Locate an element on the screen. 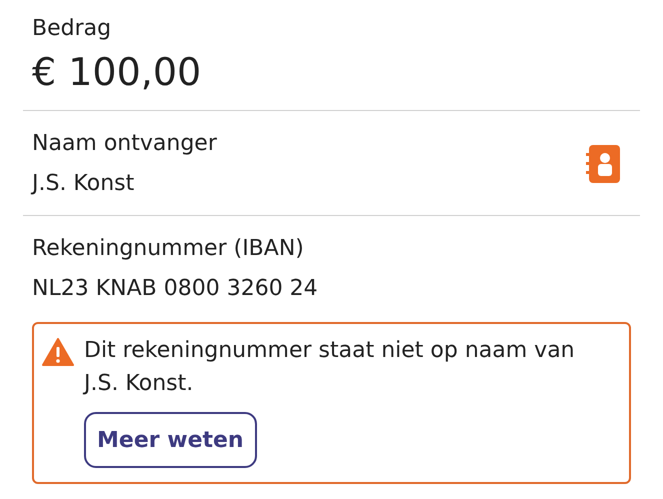 This screenshot has width=663, height=499. warning-icon is located at coordinates (58, 352).